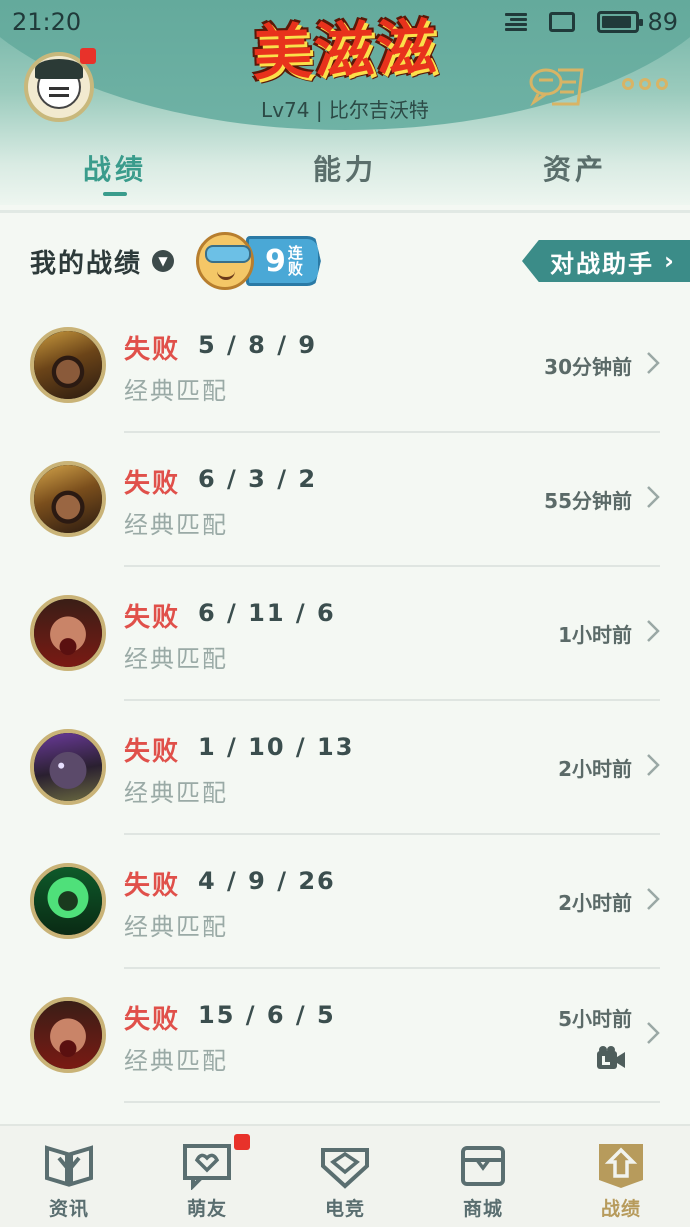  I want to click on match-kda: 15 / 6 / 5, so click(267, 1015).